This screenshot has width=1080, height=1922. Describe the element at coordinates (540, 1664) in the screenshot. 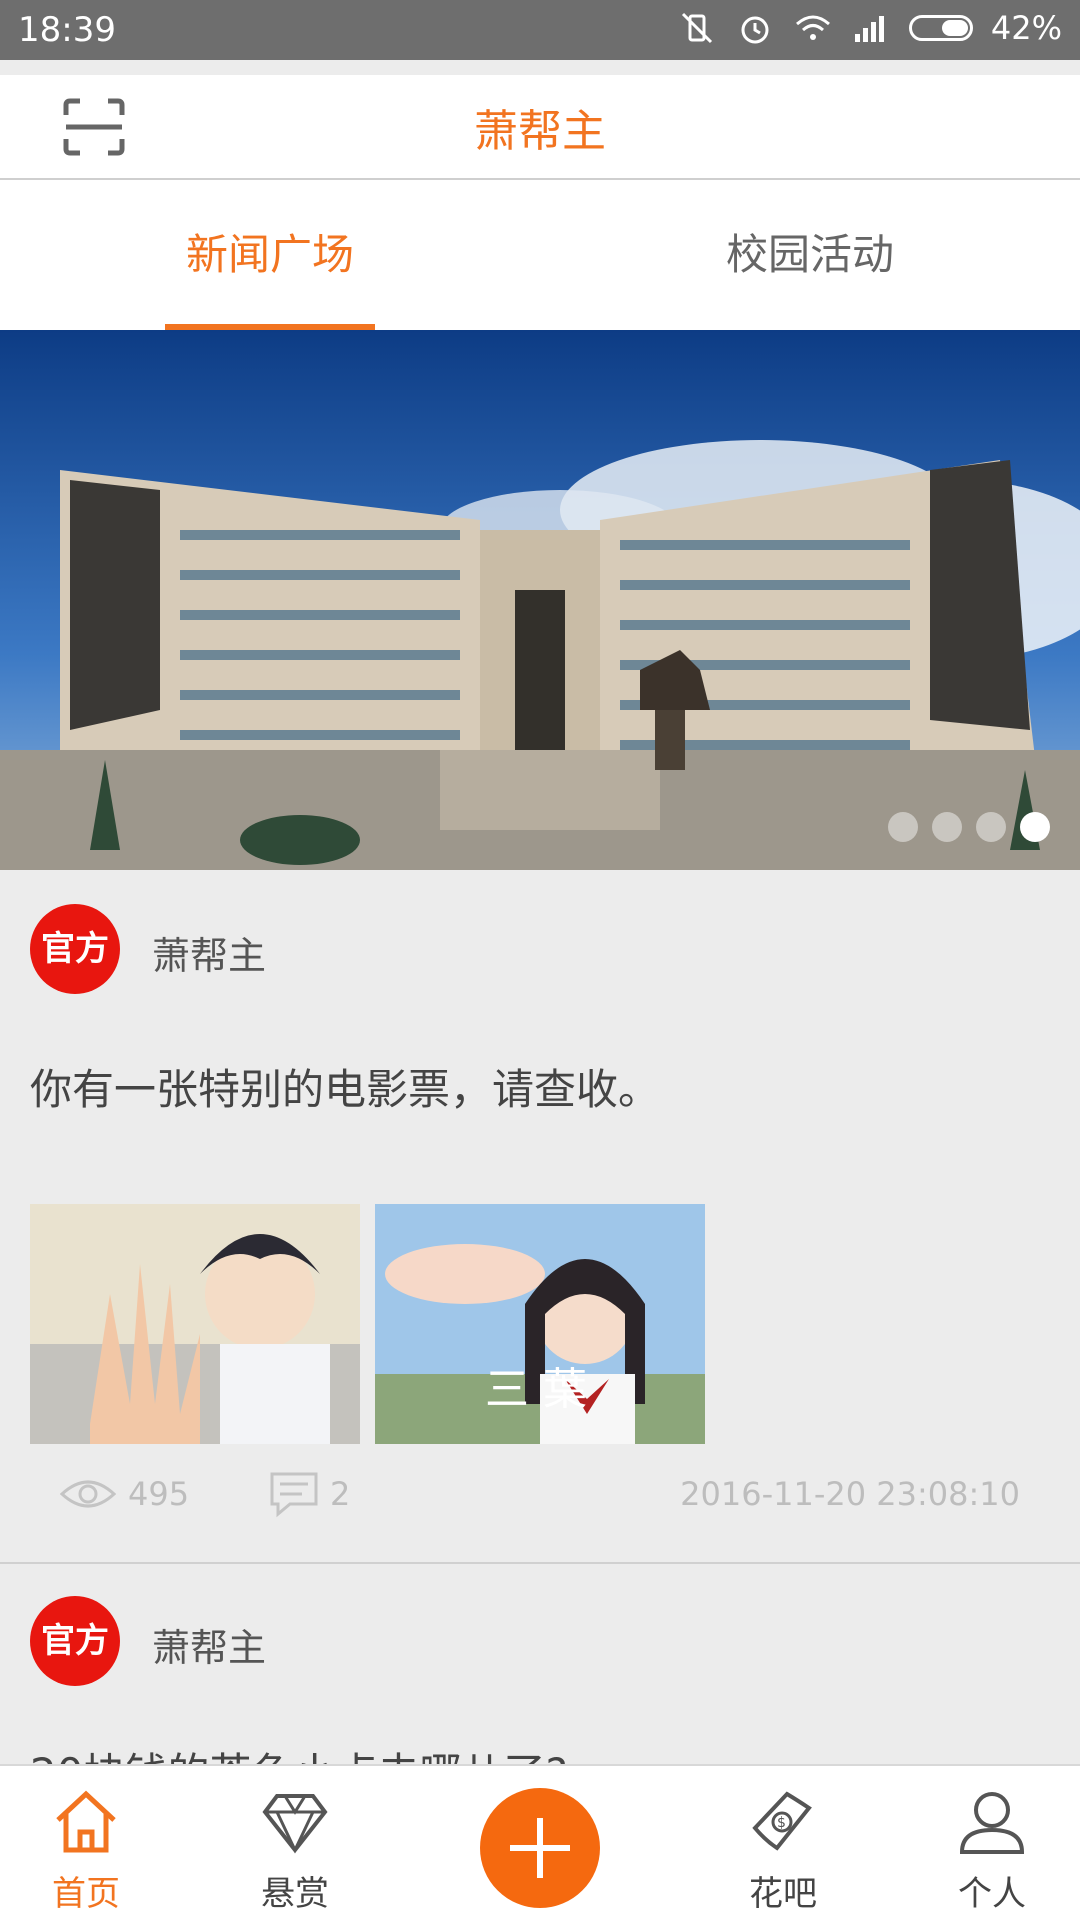

I see `feed-post: 官方 萧帮主 20块钱的茶色小点去哪儿了?` at that location.